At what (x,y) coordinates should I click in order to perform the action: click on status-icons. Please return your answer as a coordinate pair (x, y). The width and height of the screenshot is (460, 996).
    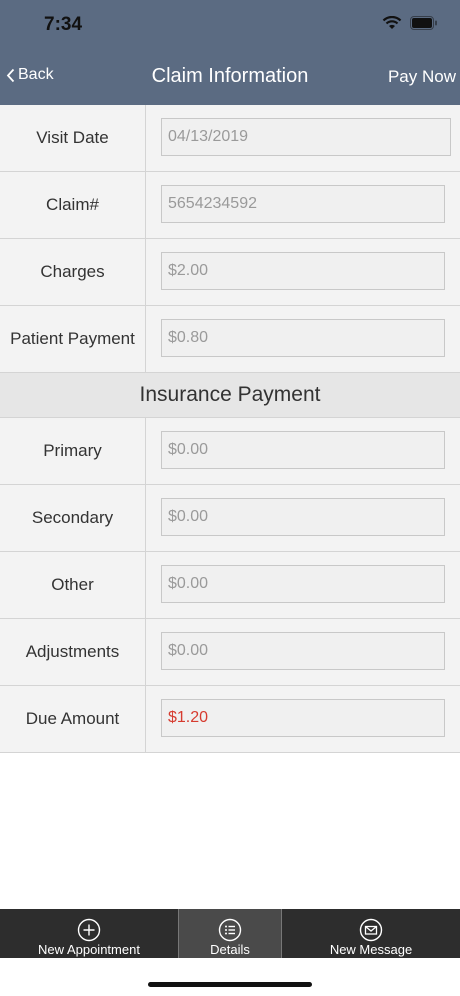
    Looking at the image, I should click on (410, 23).